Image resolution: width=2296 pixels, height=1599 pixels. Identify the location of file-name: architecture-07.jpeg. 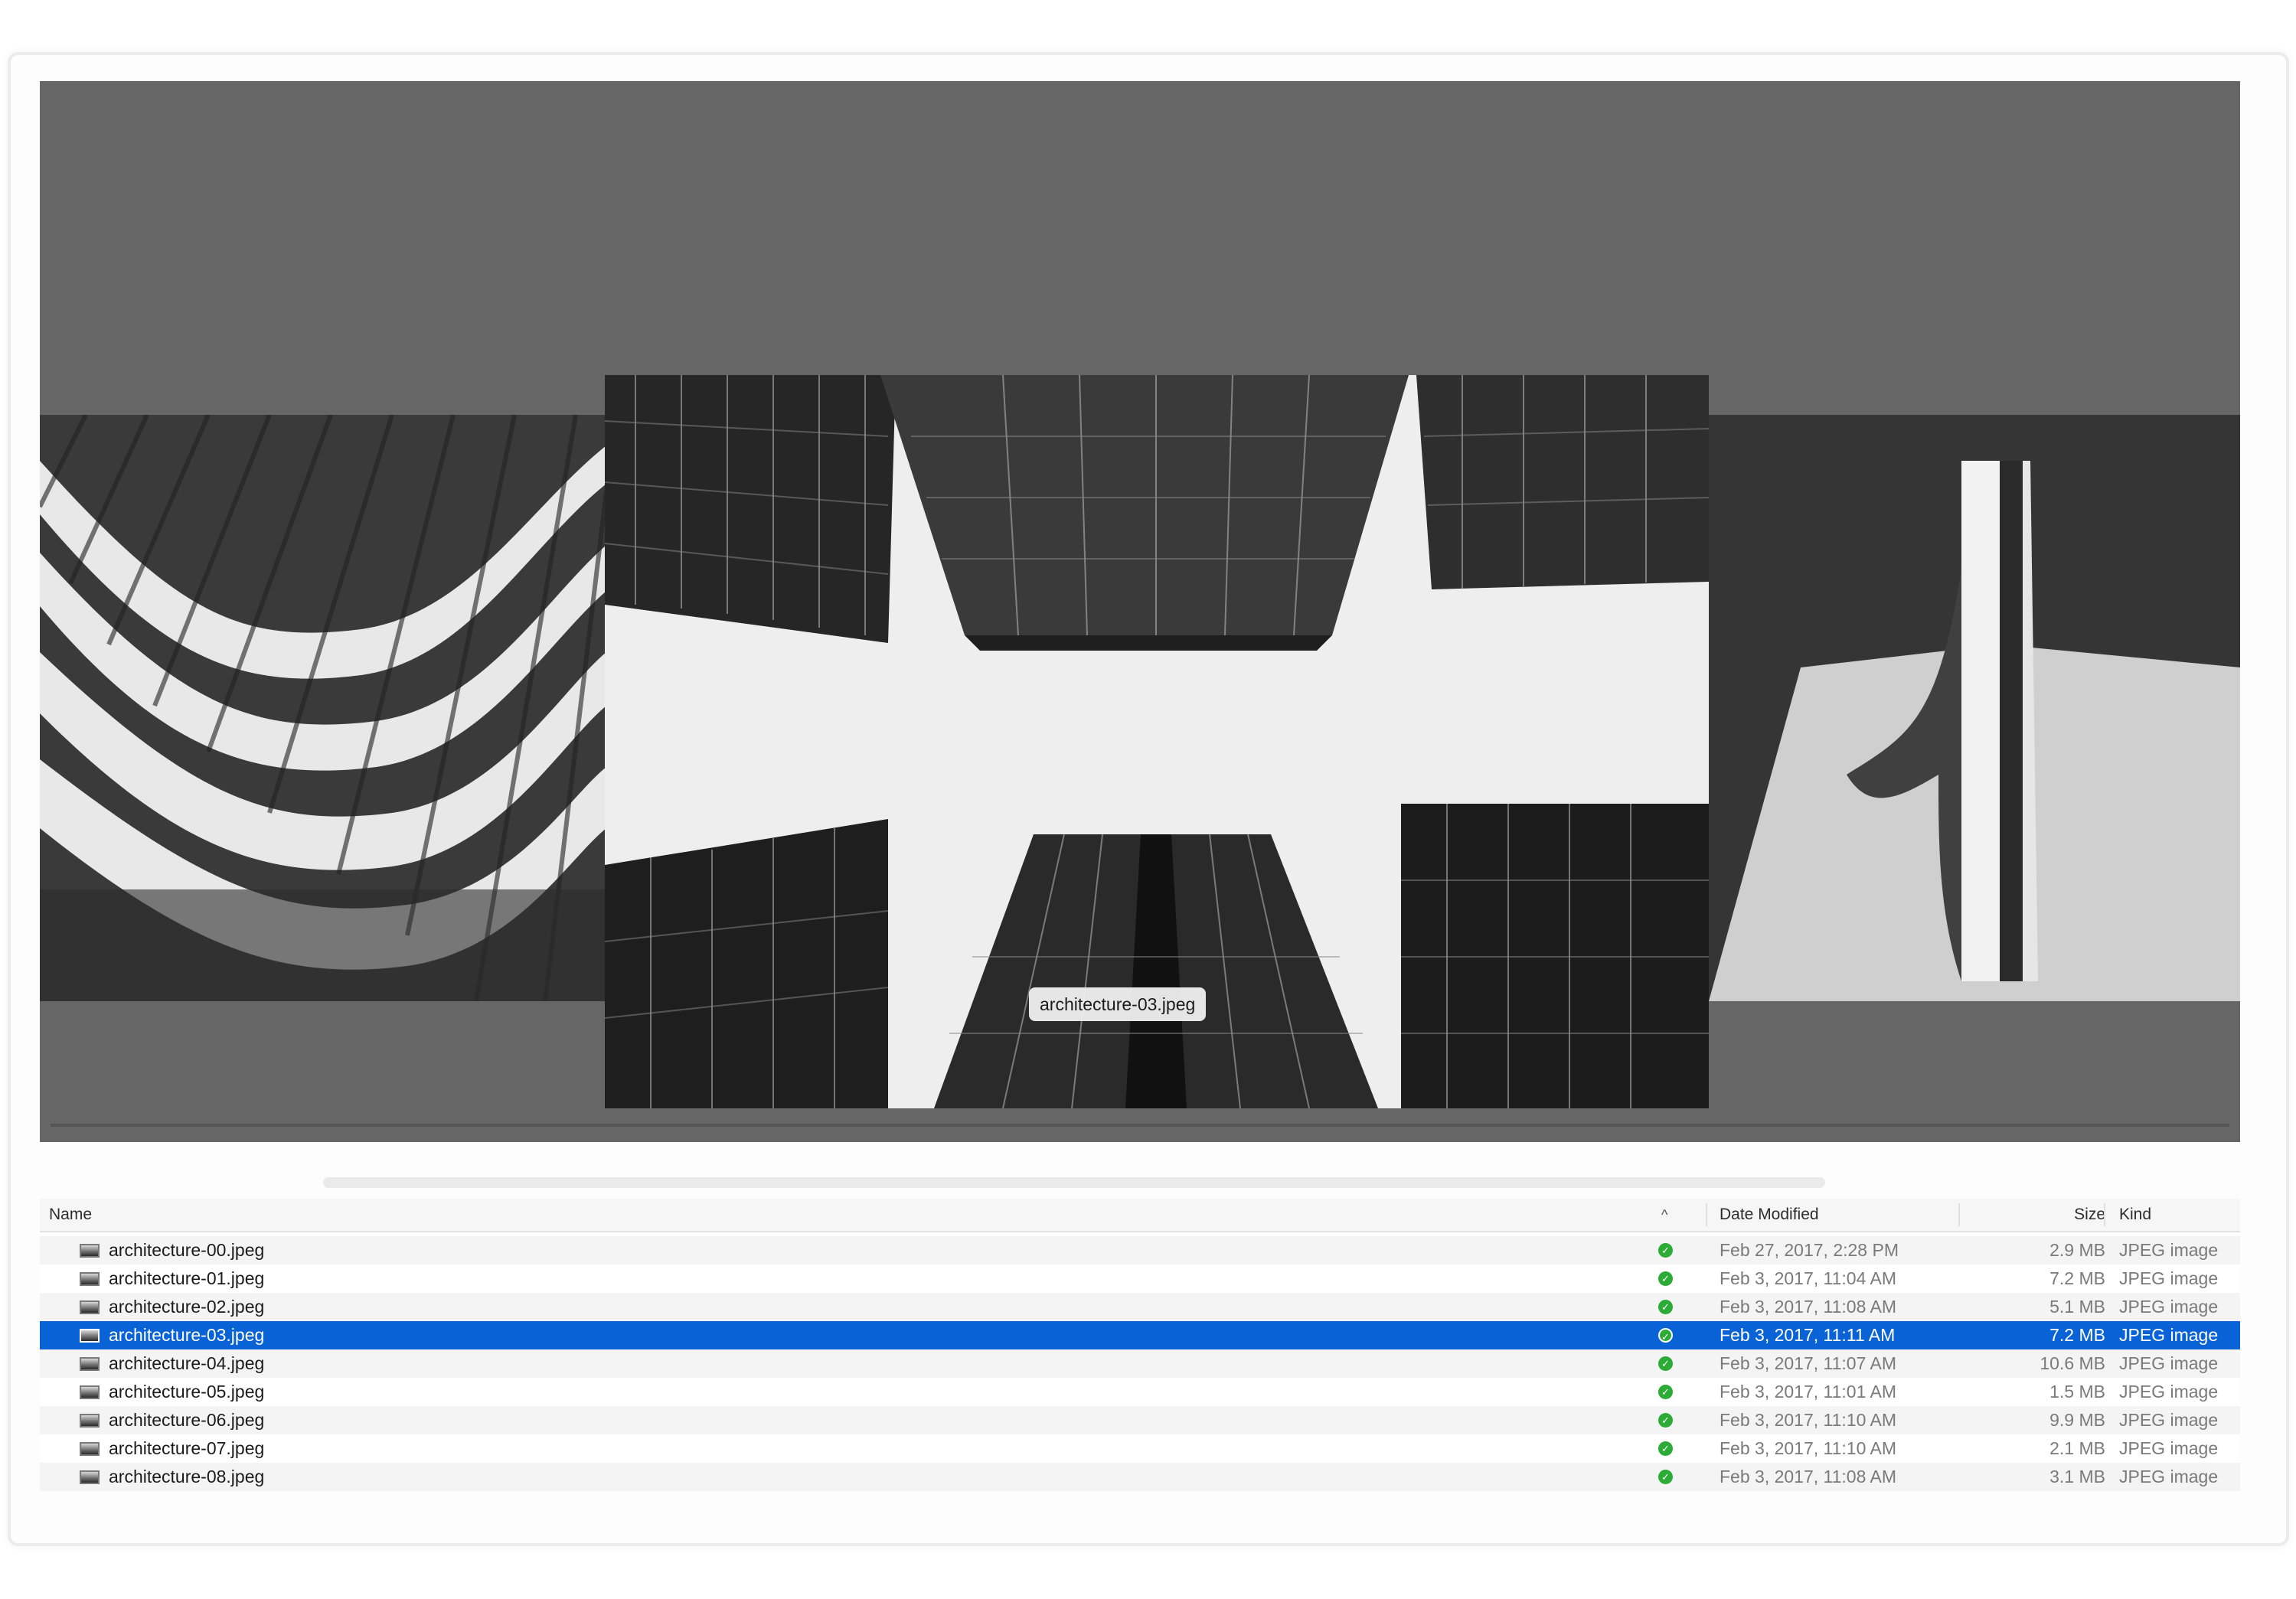
(187, 1448).